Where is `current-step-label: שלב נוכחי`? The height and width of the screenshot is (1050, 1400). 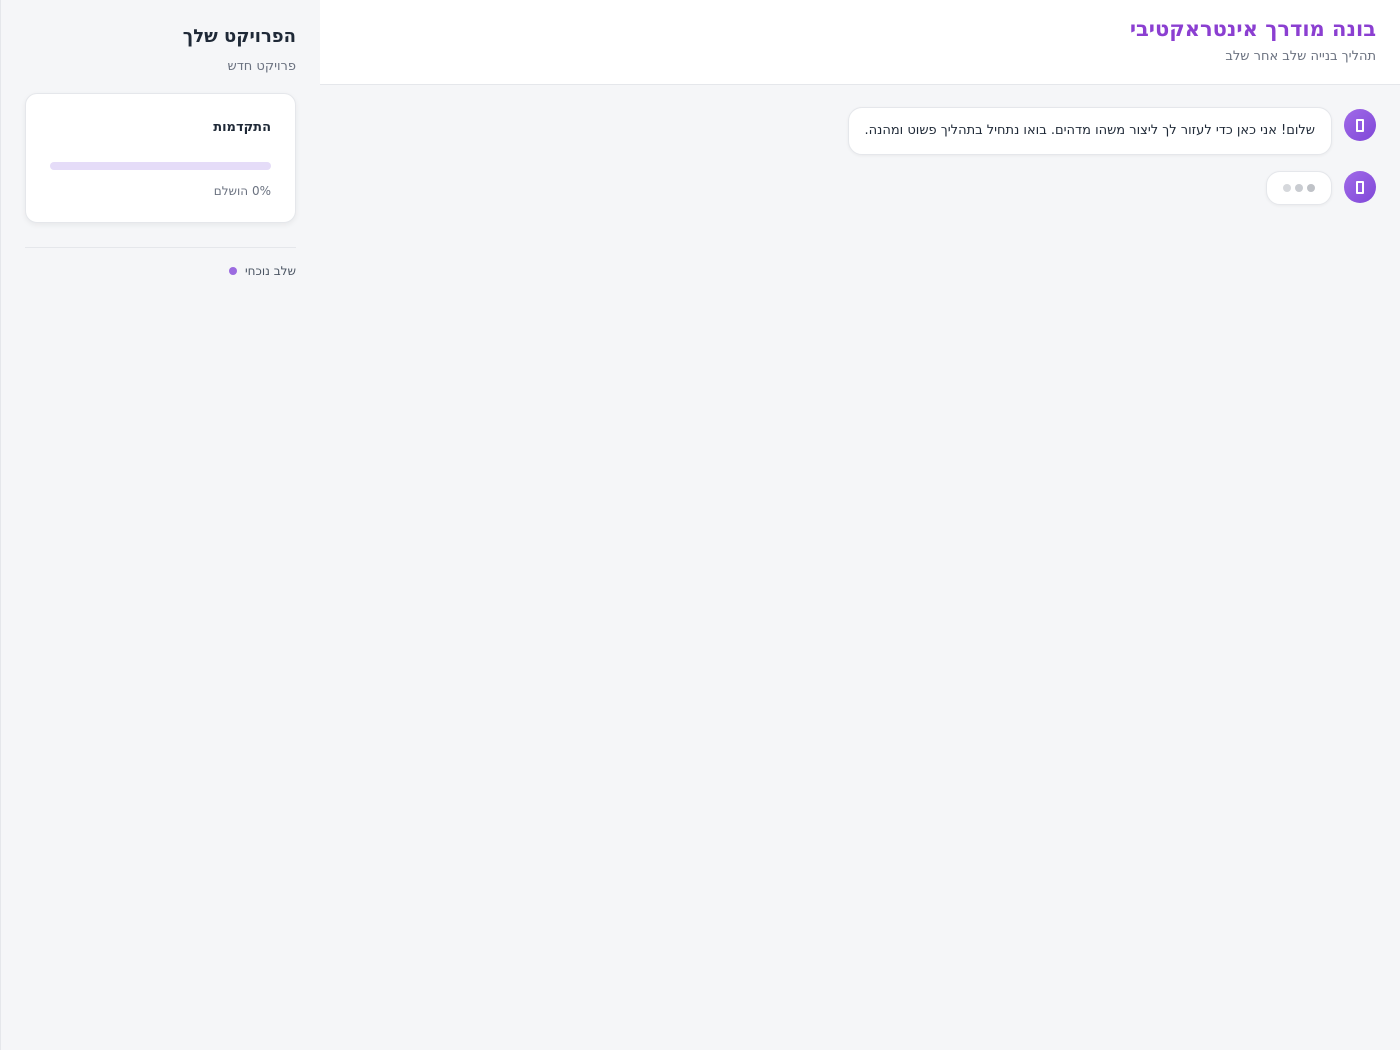 current-step-label: שלב נוכחי is located at coordinates (270, 271).